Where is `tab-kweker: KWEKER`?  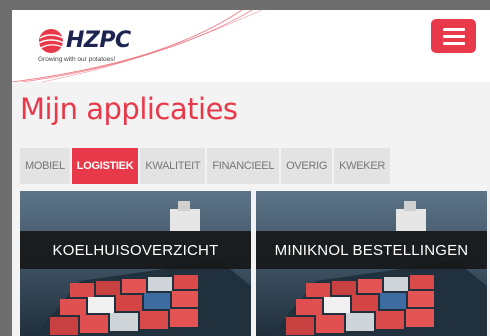 tab-kweker: KWEKER is located at coordinates (362, 166).